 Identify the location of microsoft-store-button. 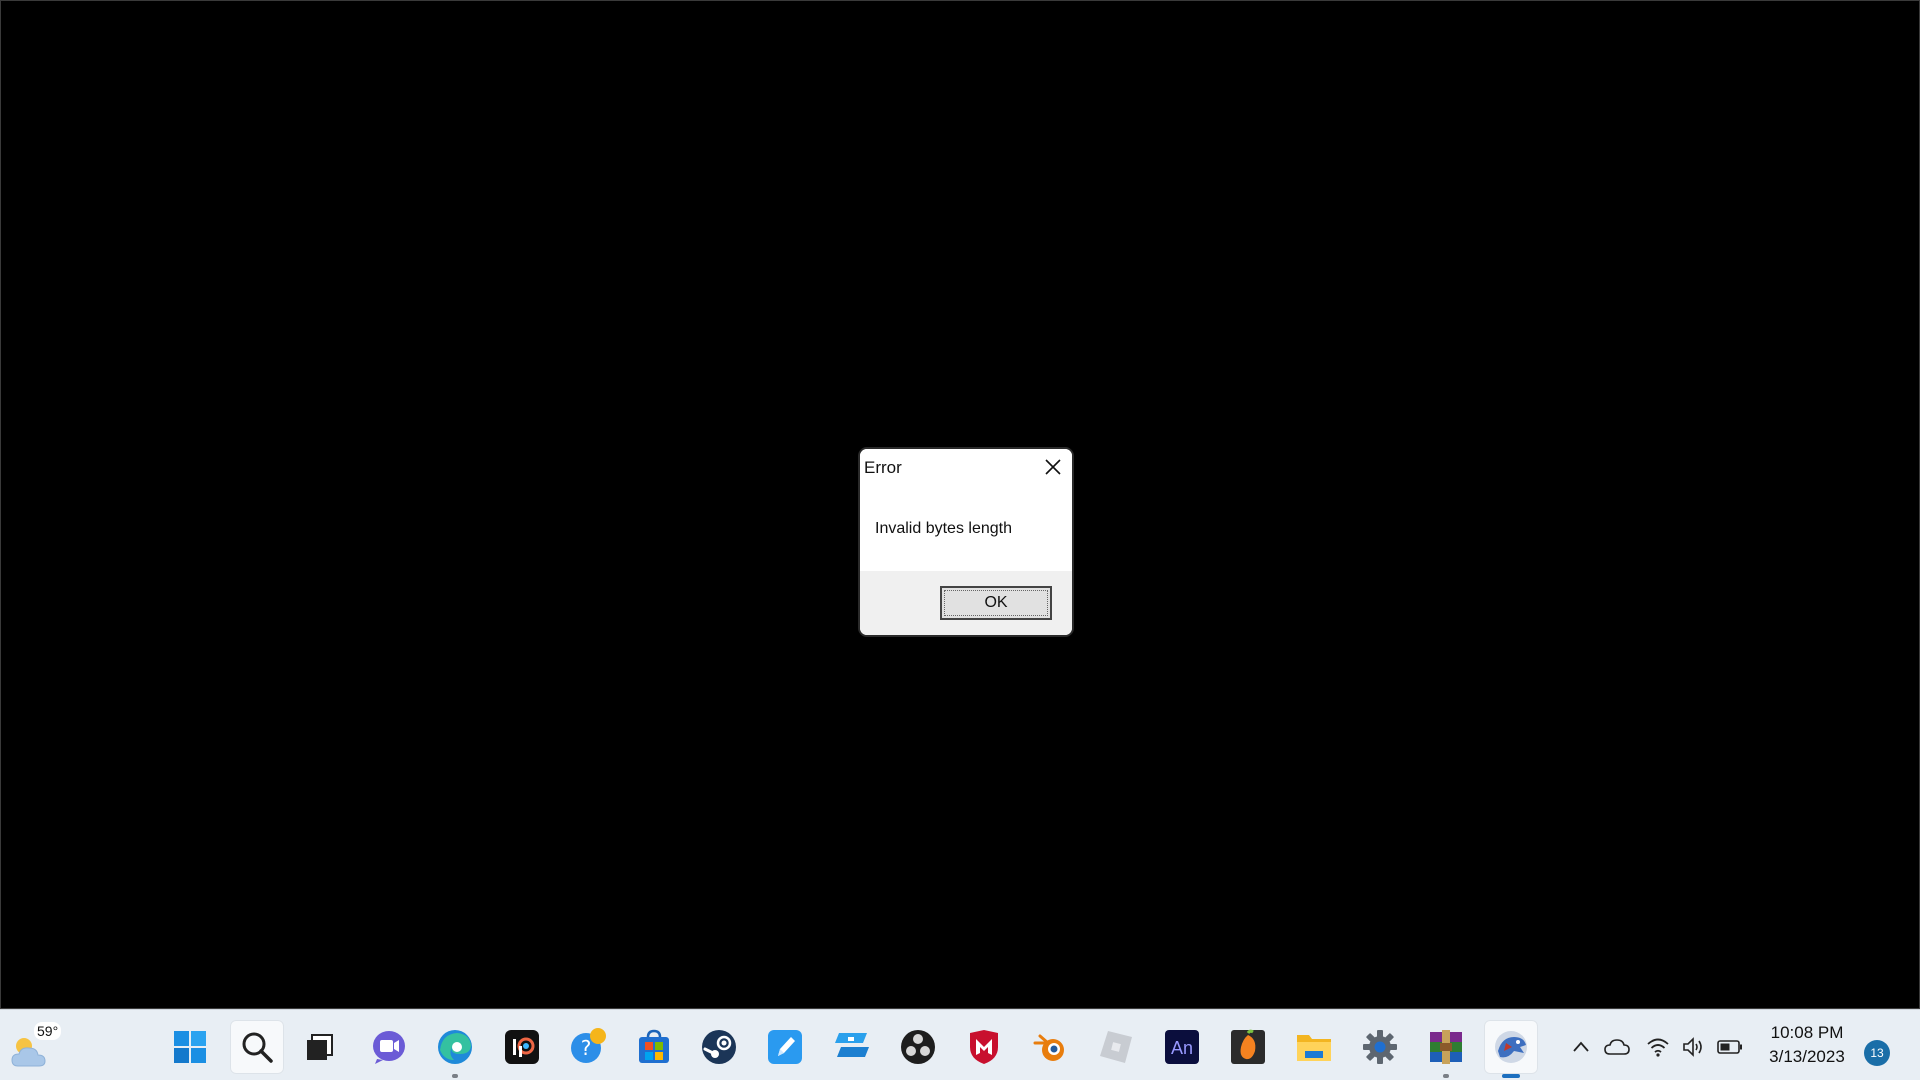
(654, 1047).